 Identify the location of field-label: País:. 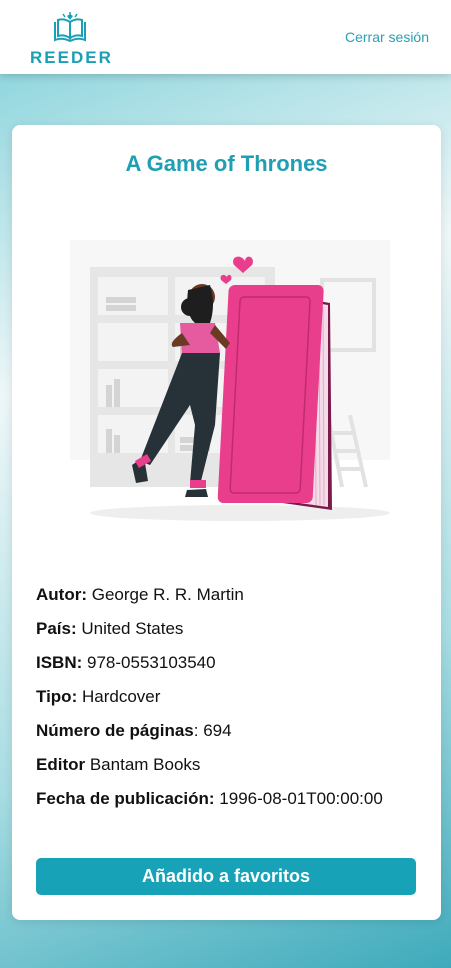
(56, 628).